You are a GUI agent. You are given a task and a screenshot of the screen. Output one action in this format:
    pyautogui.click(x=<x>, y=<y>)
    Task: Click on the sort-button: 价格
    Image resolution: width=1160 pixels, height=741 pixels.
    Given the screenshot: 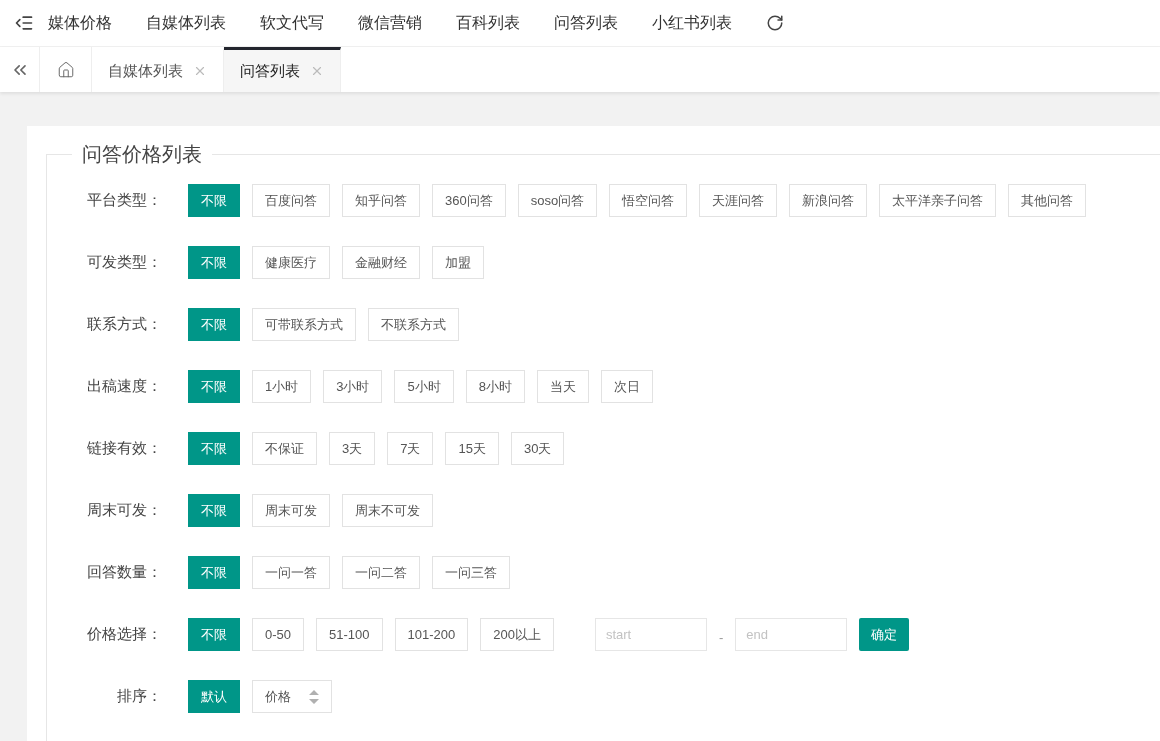 What is the action you would take?
    pyautogui.click(x=292, y=696)
    